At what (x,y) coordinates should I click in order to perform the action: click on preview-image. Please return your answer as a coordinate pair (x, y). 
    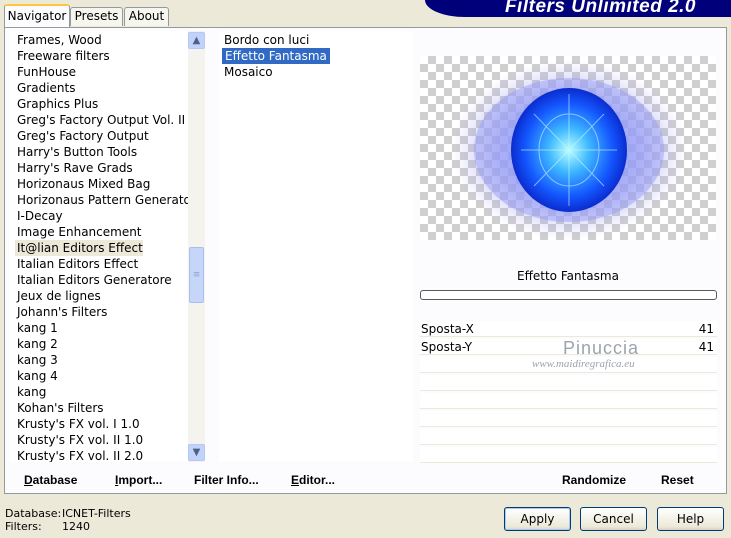
    Looking at the image, I should click on (568, 148).